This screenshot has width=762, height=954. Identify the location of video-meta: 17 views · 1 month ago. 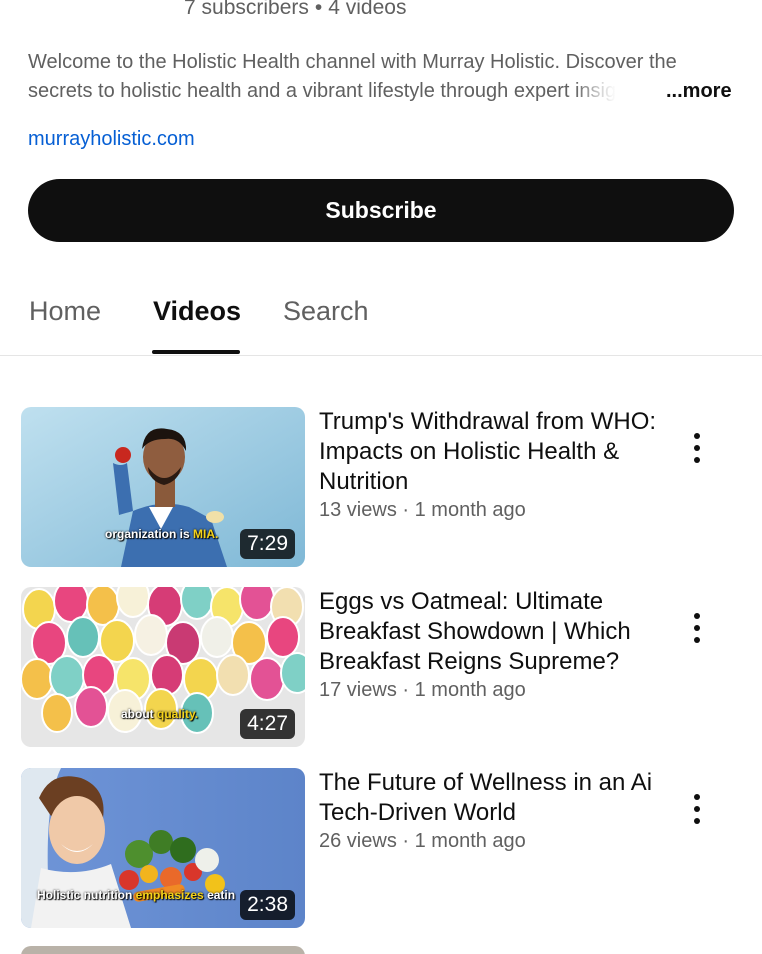
(422, 690).